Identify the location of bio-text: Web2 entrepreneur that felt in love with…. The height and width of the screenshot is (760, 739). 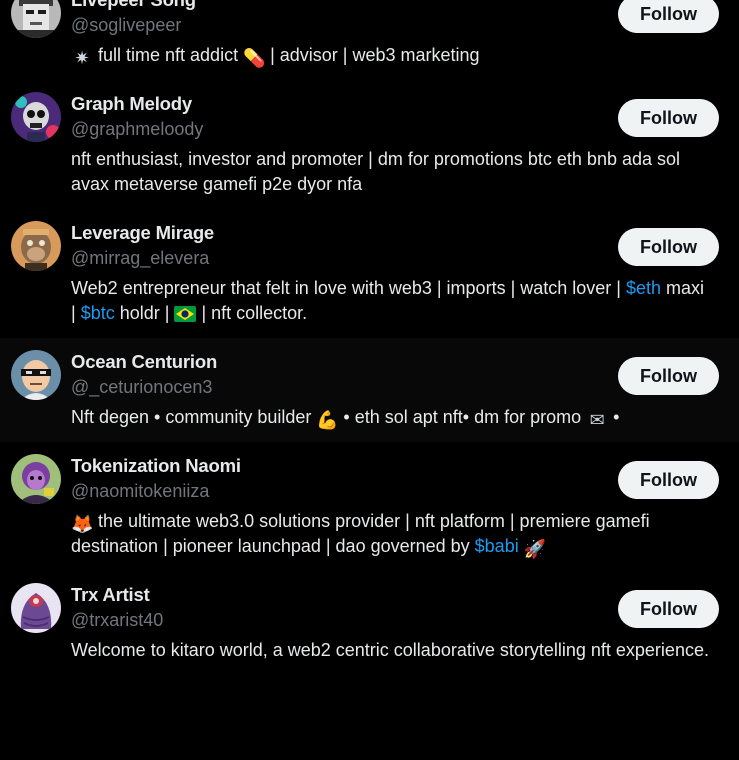
(348, 288).